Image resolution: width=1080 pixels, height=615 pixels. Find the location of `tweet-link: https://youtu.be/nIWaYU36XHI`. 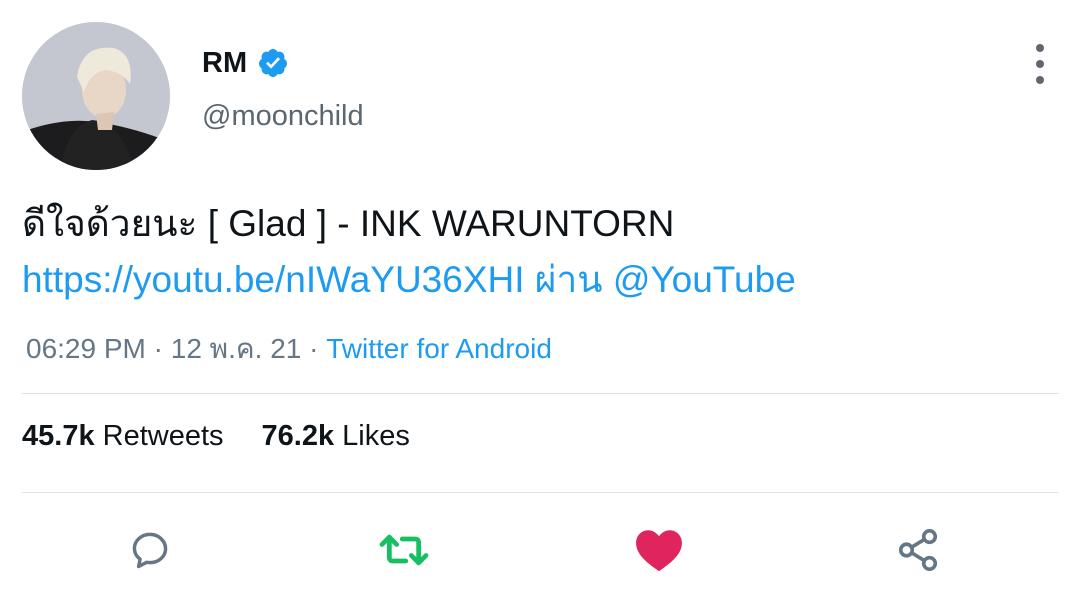

tweet-link: https://youtu.be/nIWaYU36XHI is located at coordinates (273, 279).